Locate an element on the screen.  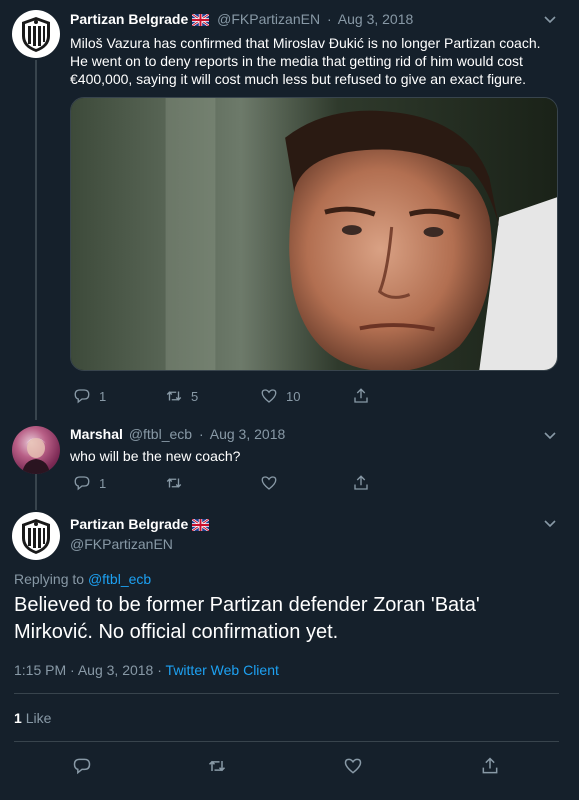
like-button: 10 is located at coordinates (306, 396).